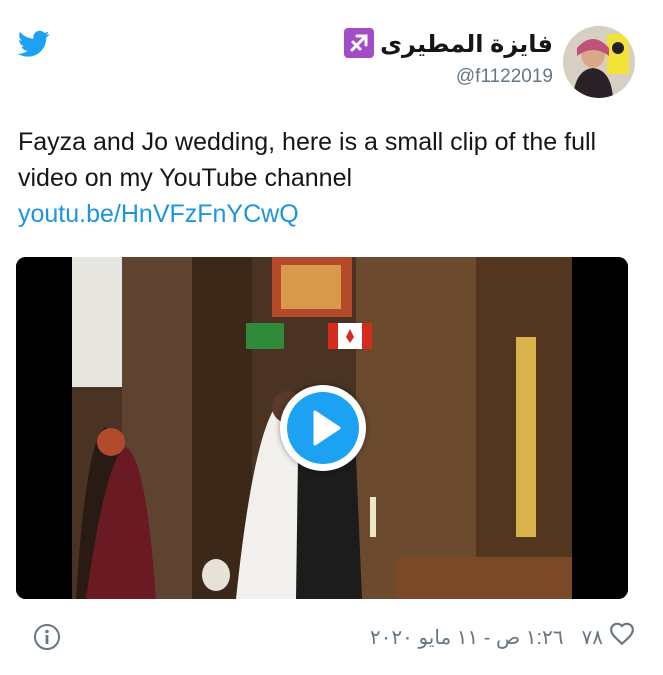 Image resolution: width=663 pixels, height=675 pixels. Describe the element at coordinates (599, 62) in the screenshot. I see `avatar` at that location.